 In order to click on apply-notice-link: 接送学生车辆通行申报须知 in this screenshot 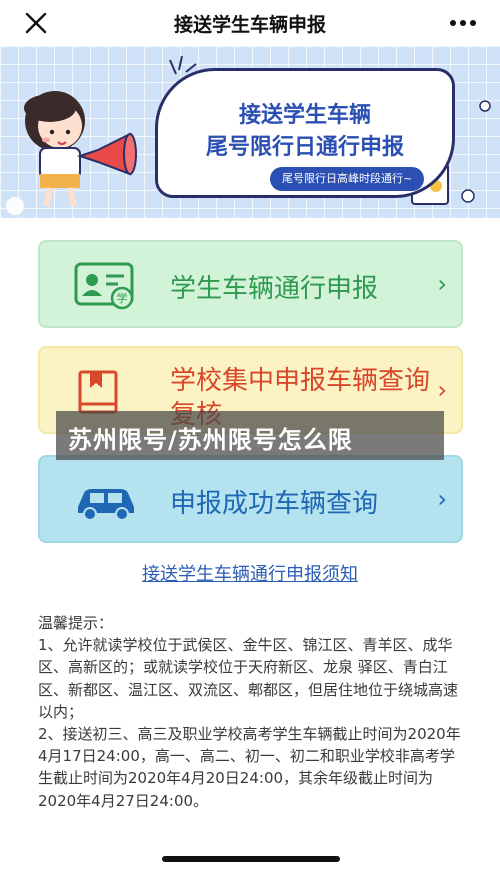, I will do `click(250, 573)`.